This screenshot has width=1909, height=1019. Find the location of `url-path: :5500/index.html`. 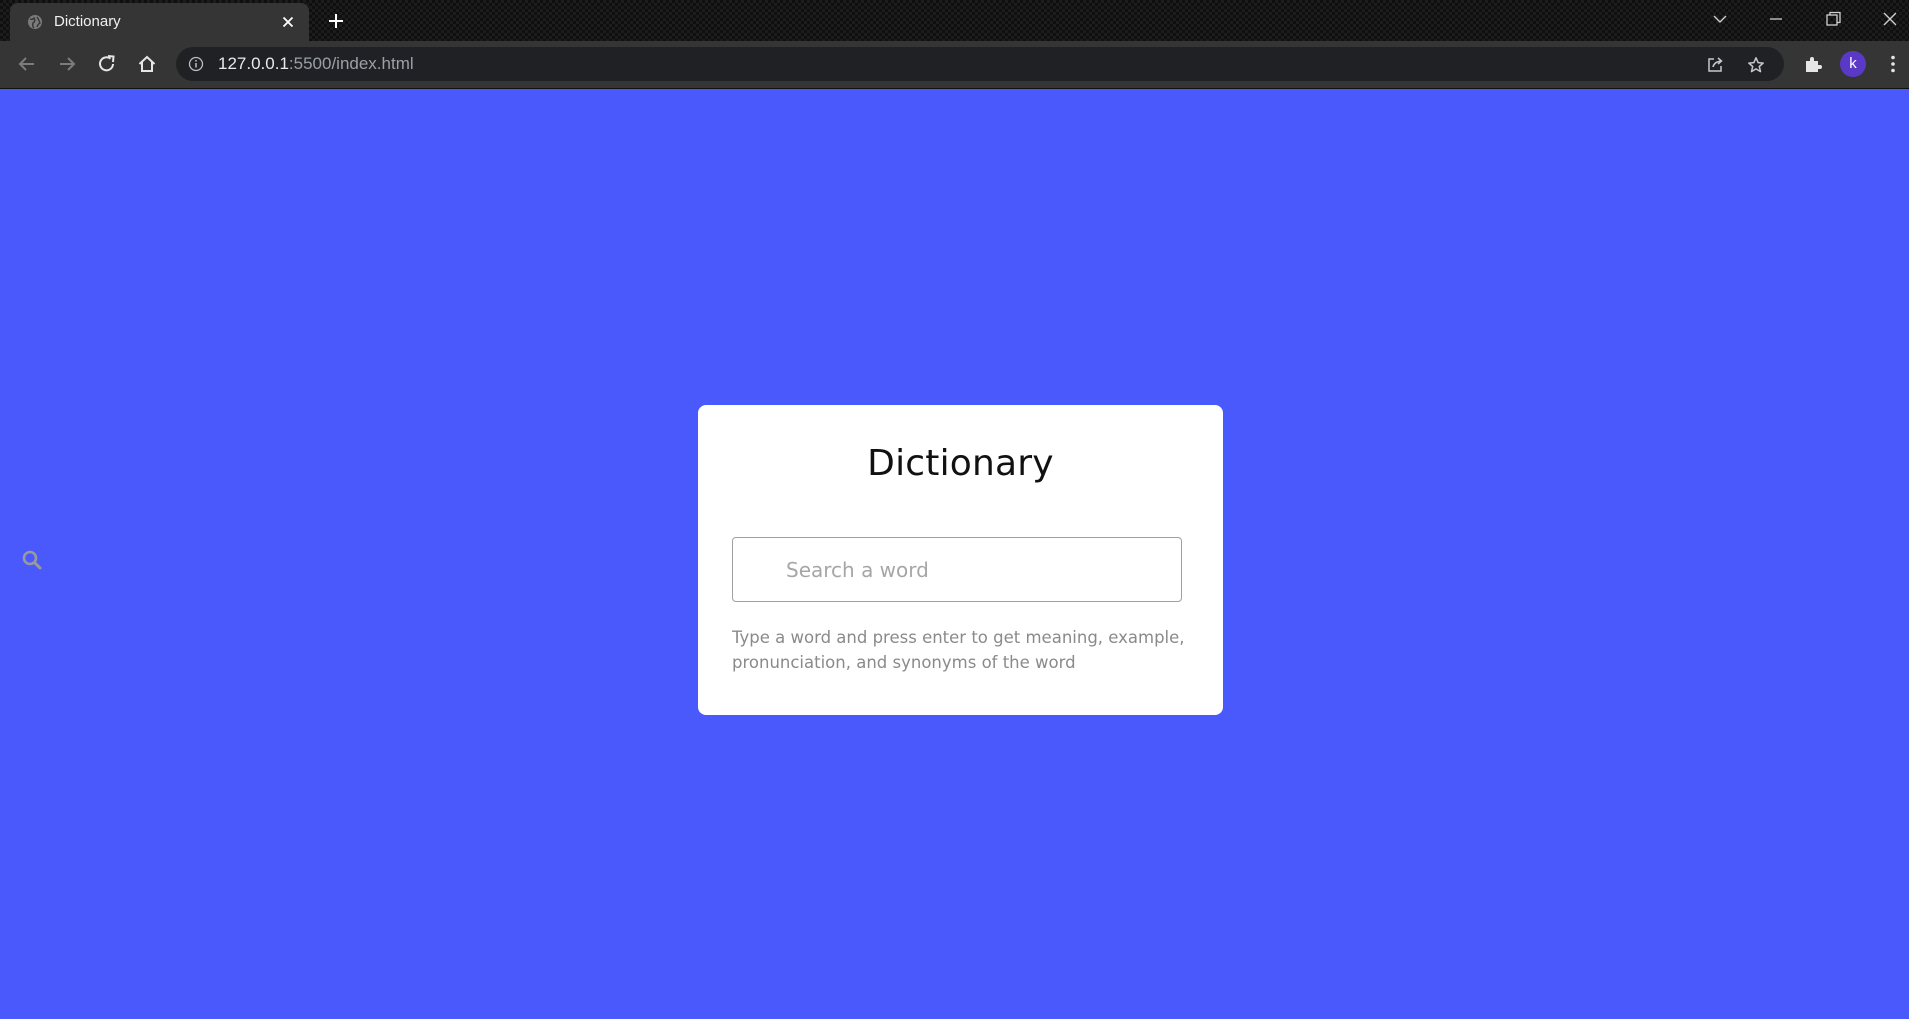

url-path: :5500/index.html is located at coordinates (351, 63).